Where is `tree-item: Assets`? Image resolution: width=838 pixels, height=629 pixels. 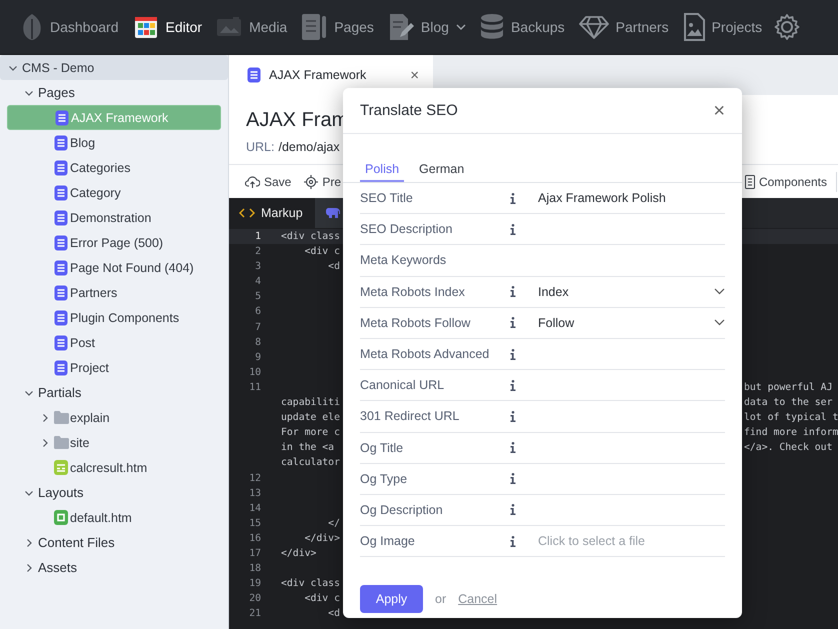
tree-item: Assets is located at coordinates (114, 567).